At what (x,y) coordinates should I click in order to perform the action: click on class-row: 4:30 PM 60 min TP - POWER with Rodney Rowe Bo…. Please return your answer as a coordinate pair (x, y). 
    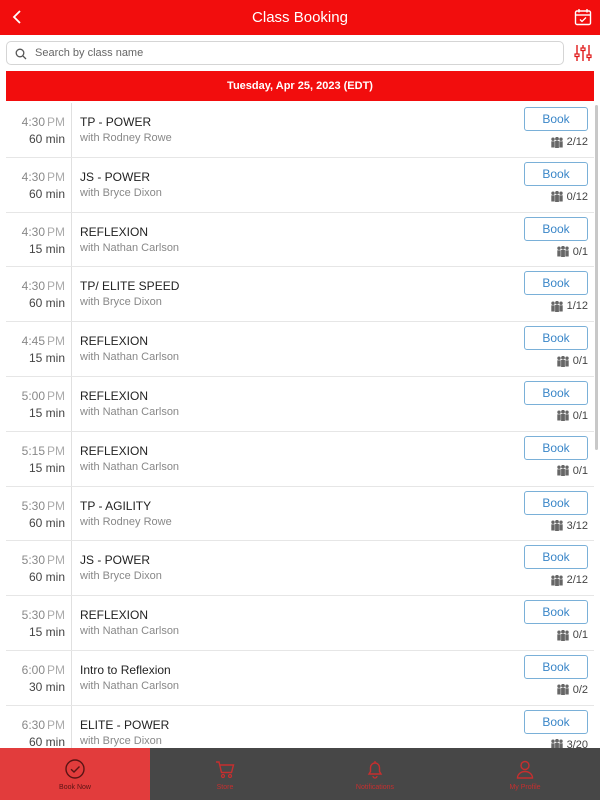
    Looking at the image, I should click on (300, 130).